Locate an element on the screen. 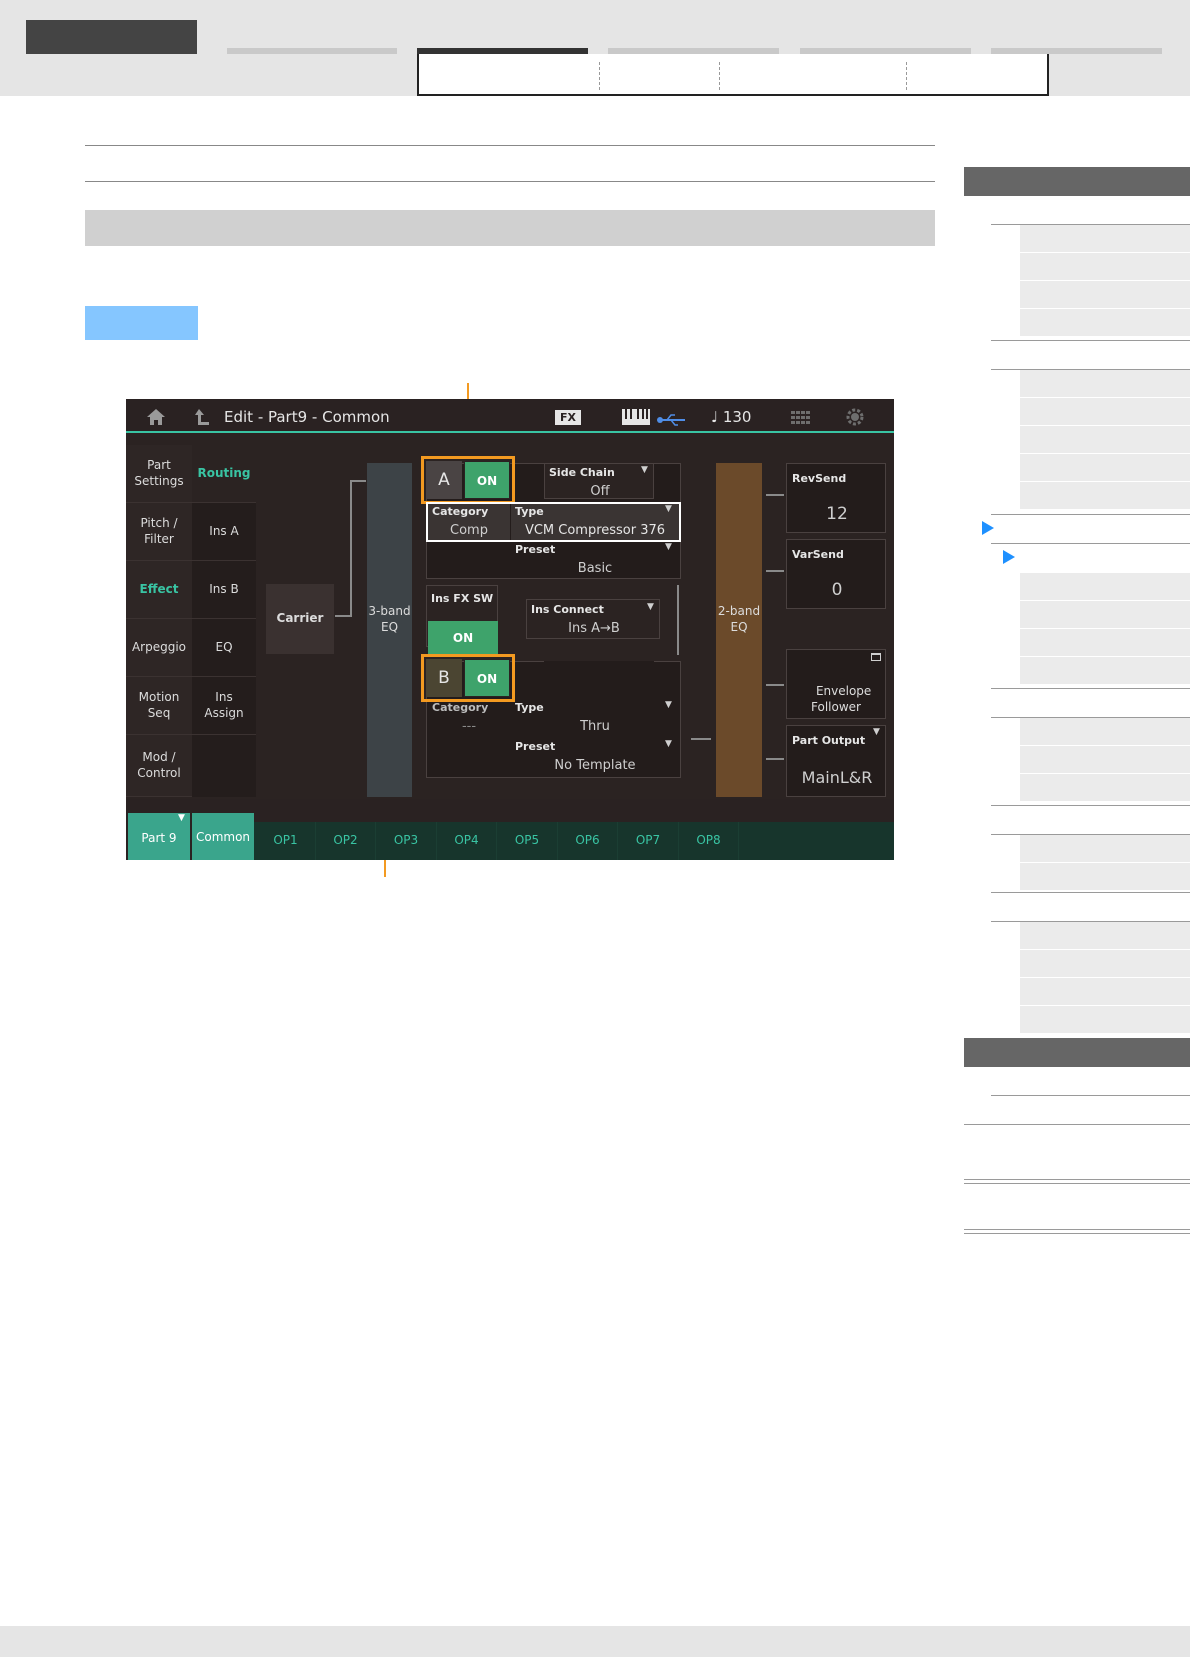 The width and height of the screenshot is (1190, 1657). current-section-marker-icon is located at coordinates (988, 528).